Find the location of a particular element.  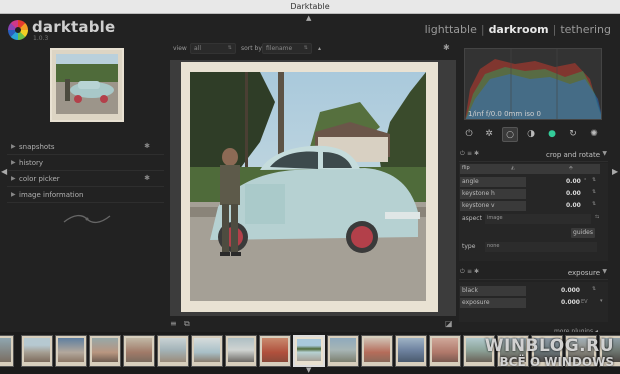

navigation-thumbnail is located at coordinates (87, 85).